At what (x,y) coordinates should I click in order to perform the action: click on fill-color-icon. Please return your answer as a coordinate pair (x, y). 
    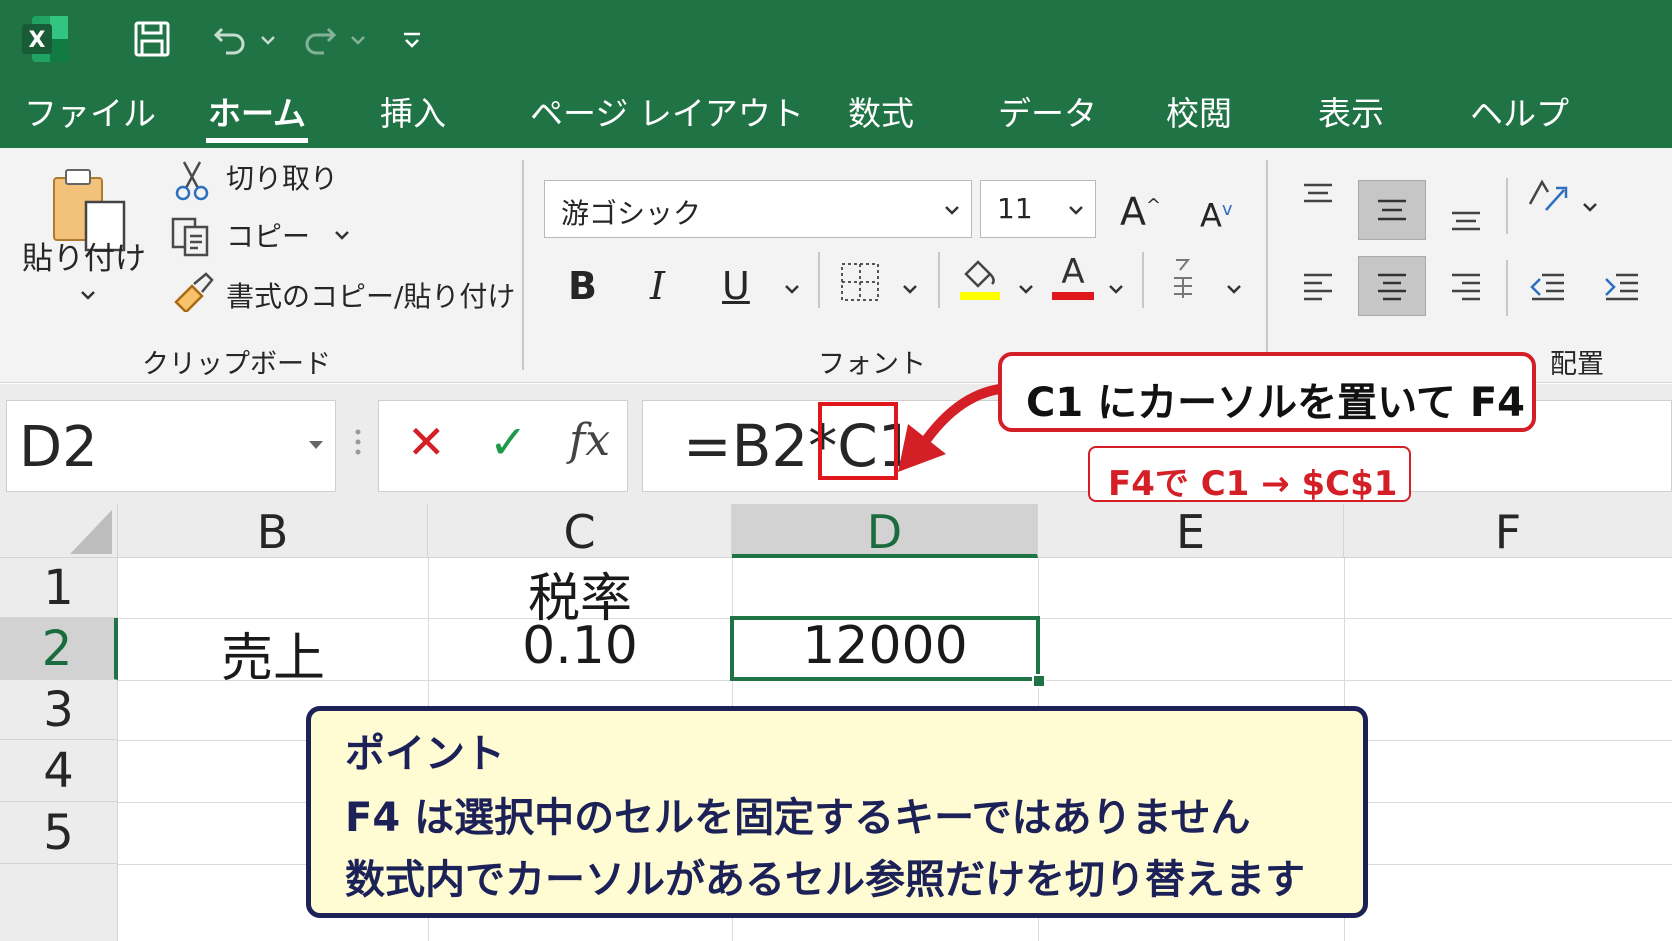
    Looking at the image, I should click on (980, 281).